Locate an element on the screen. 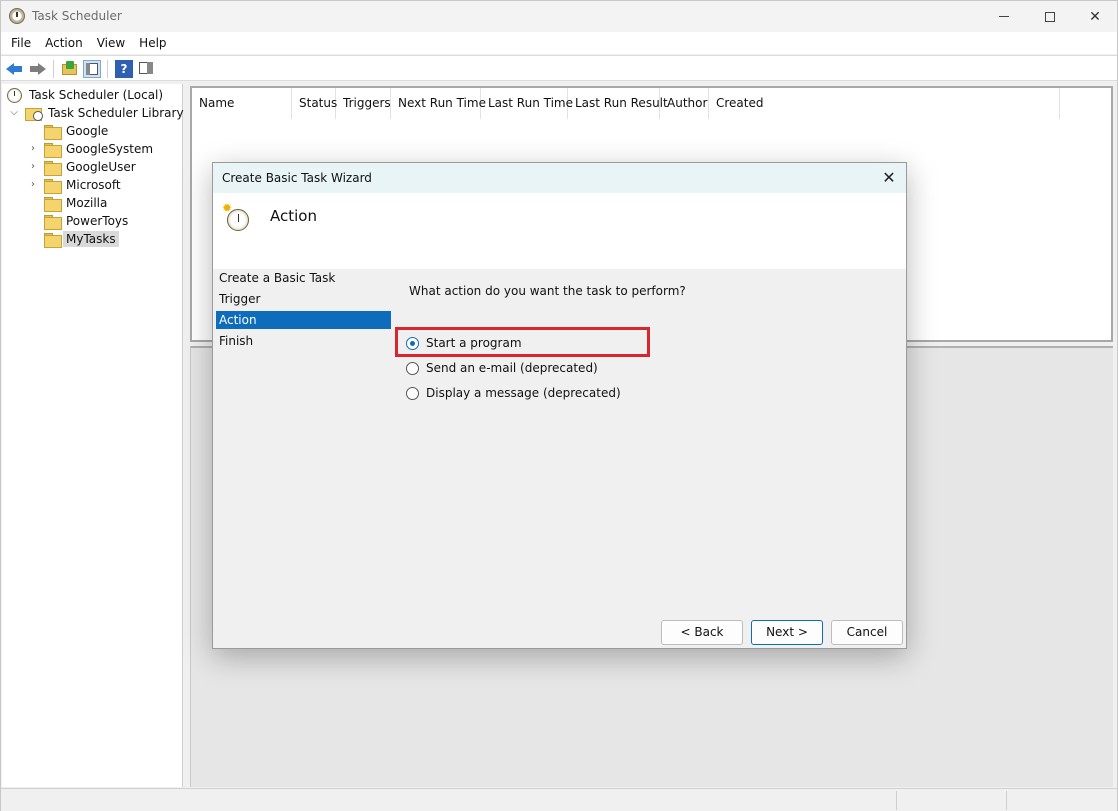  tree-item-googlesystem: › GoogleSystem is located at coordinates (92, 149).